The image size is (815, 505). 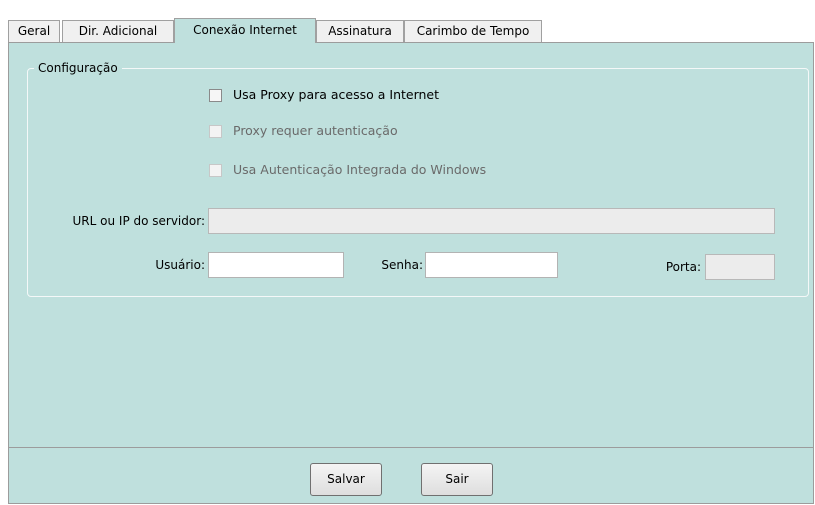 I want to click on user-input, so click(x=276, y=265).